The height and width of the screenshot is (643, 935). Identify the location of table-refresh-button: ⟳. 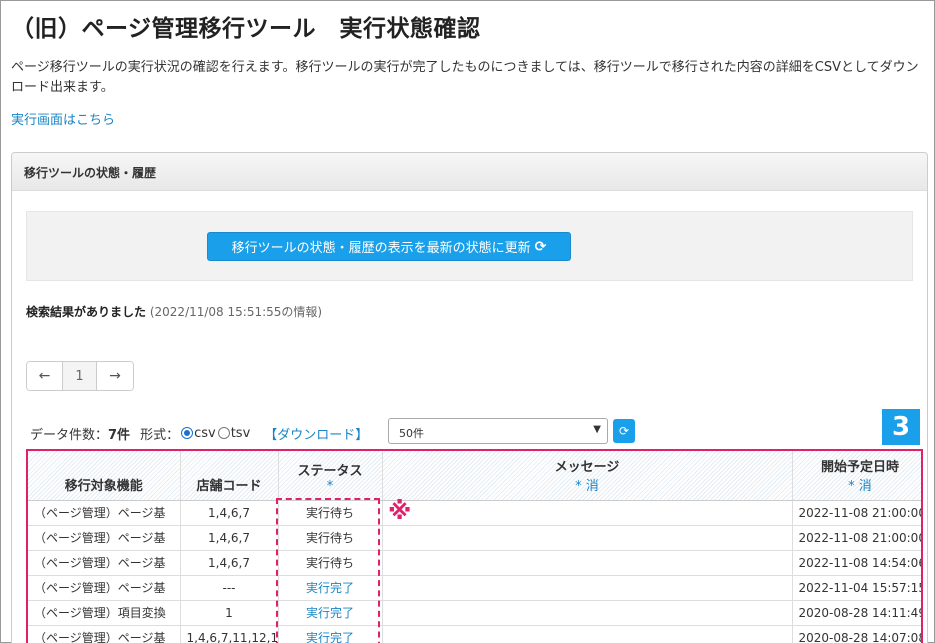
(624, 431).